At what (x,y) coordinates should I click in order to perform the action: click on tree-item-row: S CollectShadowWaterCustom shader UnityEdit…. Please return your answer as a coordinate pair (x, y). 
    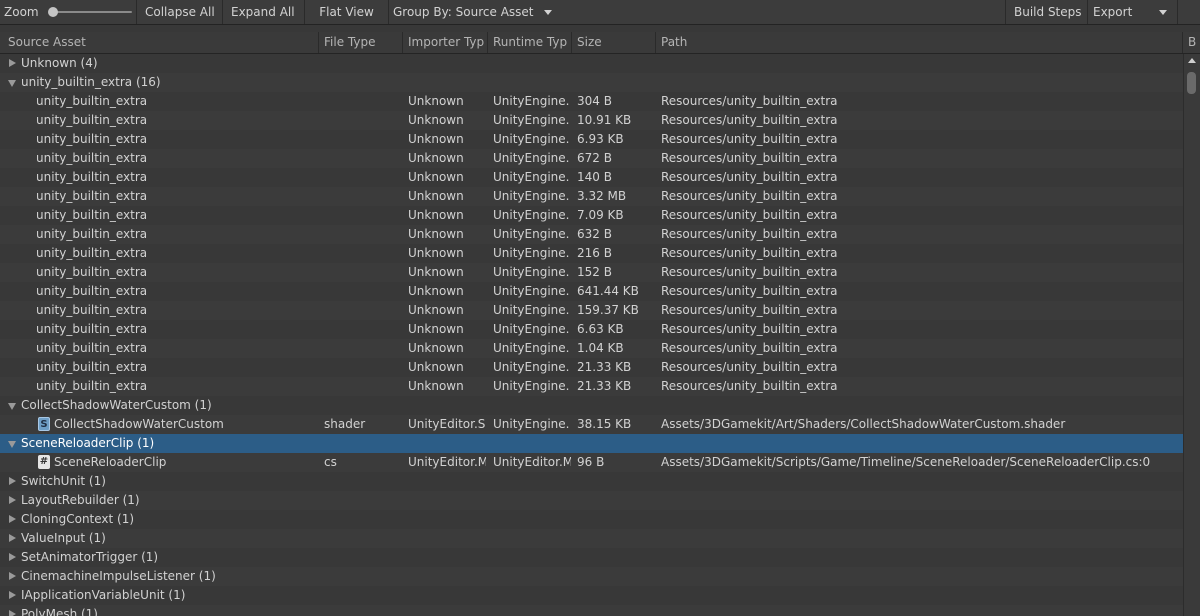
    Looking at the image, I should click on (591, 424).